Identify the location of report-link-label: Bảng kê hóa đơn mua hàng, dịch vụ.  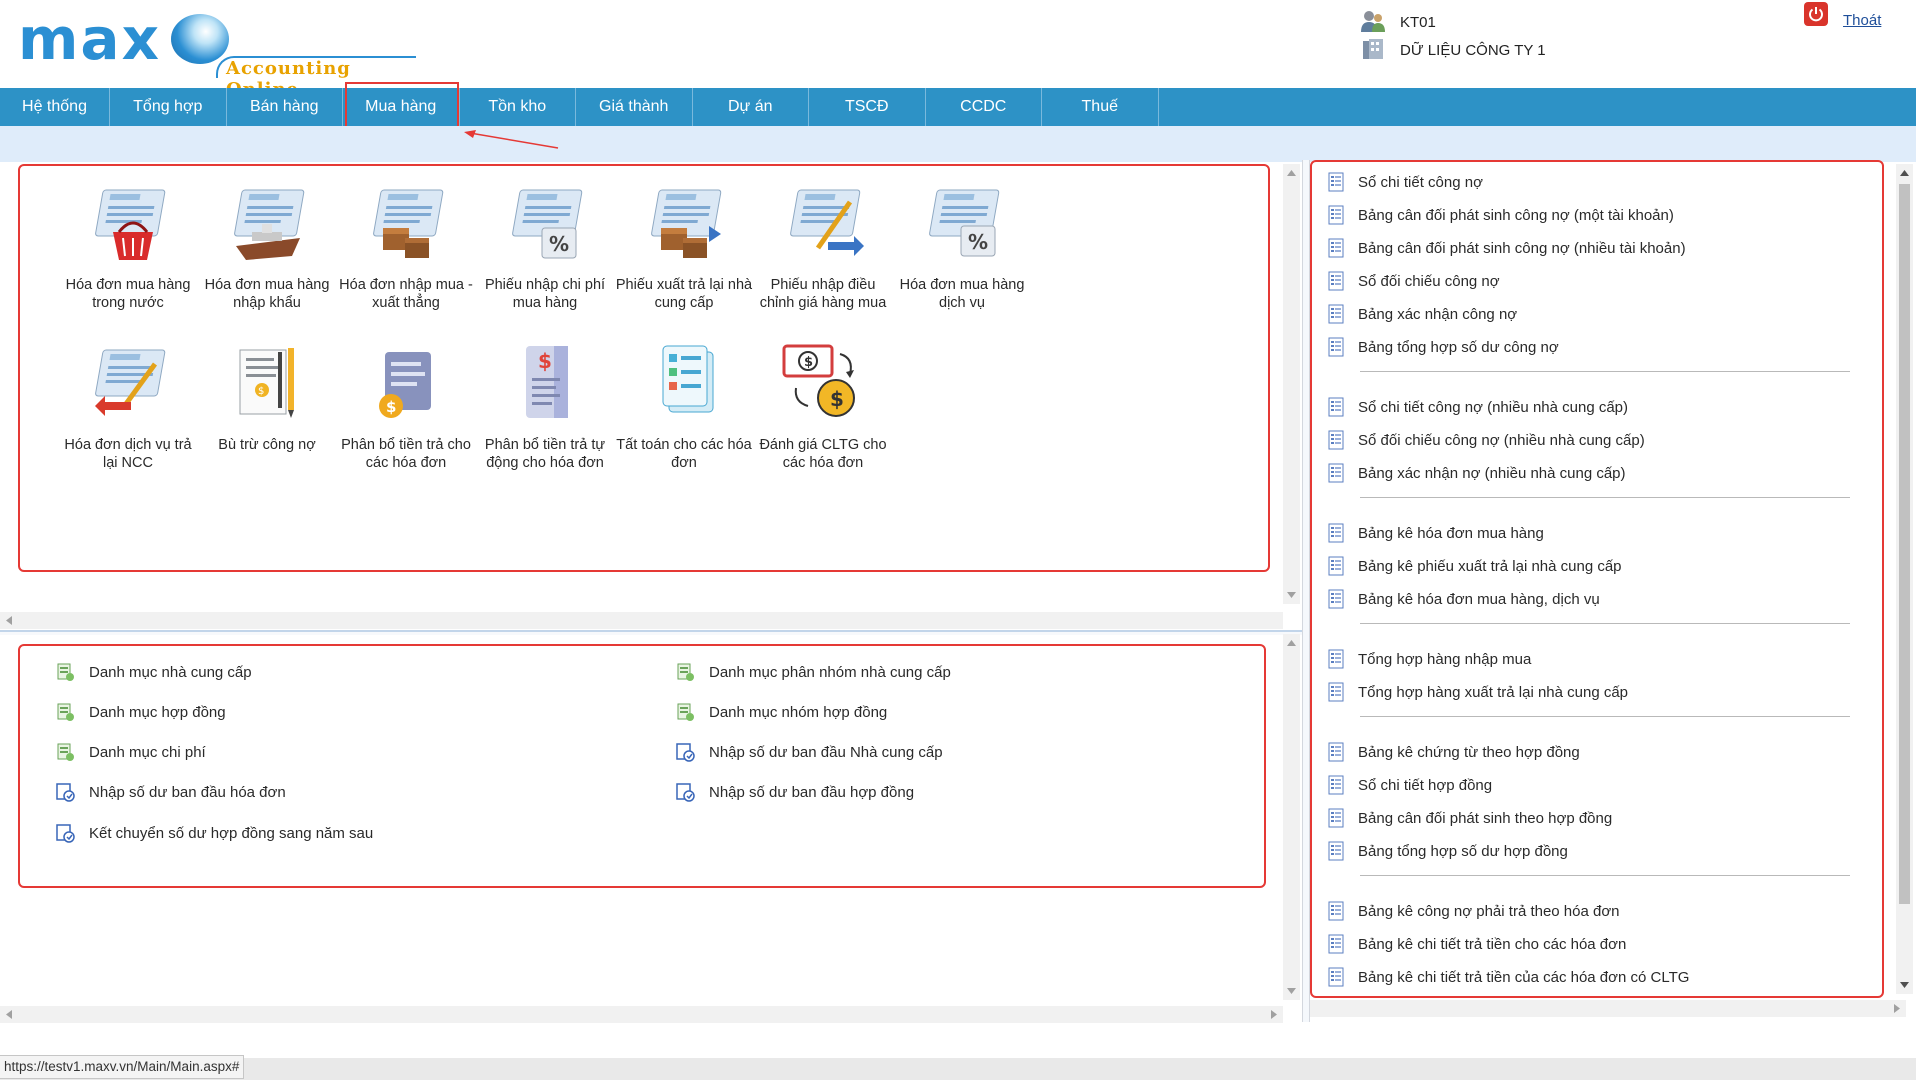
(1479, 599).